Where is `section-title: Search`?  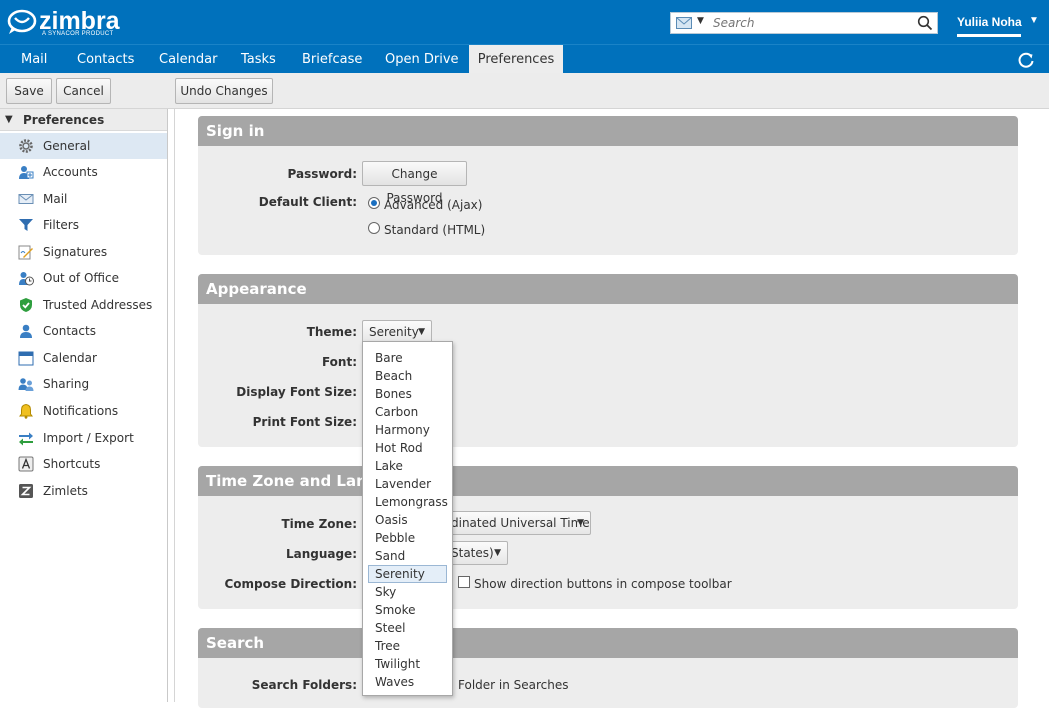 section-title: Search is located at coordinates (608, 643).